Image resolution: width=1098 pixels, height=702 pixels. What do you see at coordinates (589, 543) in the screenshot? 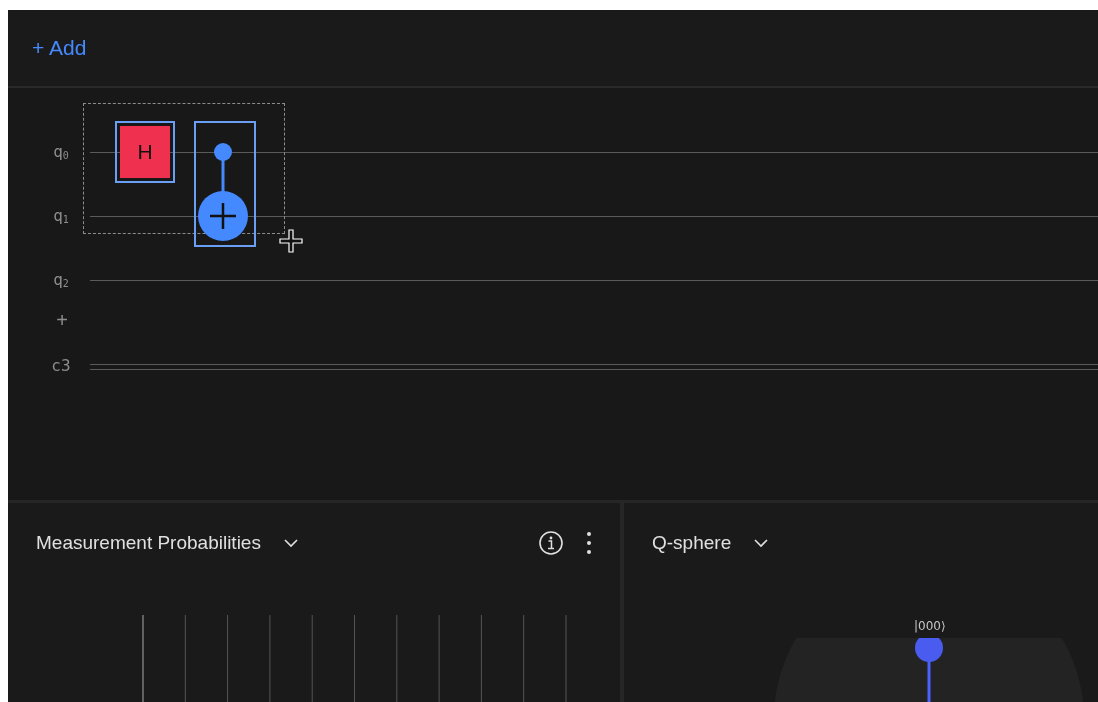
I see `overflow-menu-icon` at bounding box center [589, 543].